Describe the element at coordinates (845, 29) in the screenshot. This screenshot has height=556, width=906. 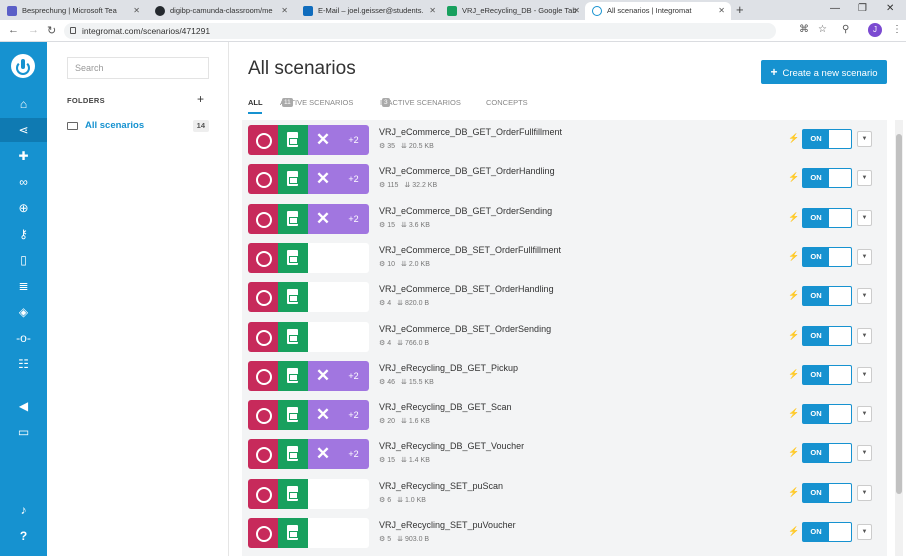
I see `extension-icon: ⚲` at that location.